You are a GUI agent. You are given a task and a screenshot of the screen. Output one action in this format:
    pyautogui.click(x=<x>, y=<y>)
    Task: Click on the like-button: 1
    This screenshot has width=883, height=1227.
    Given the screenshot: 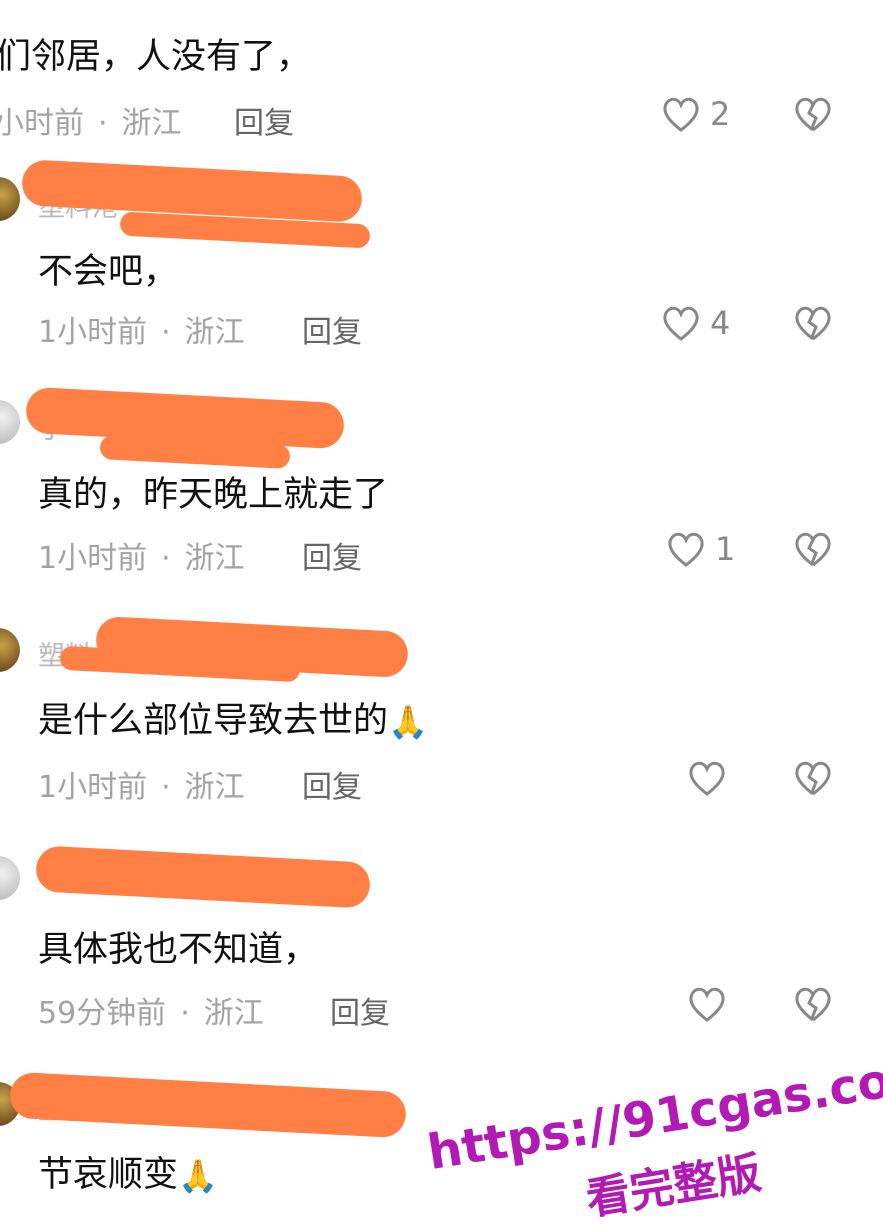 What is the action you would take?
    pyautogui.click(x=700, y=549)
    